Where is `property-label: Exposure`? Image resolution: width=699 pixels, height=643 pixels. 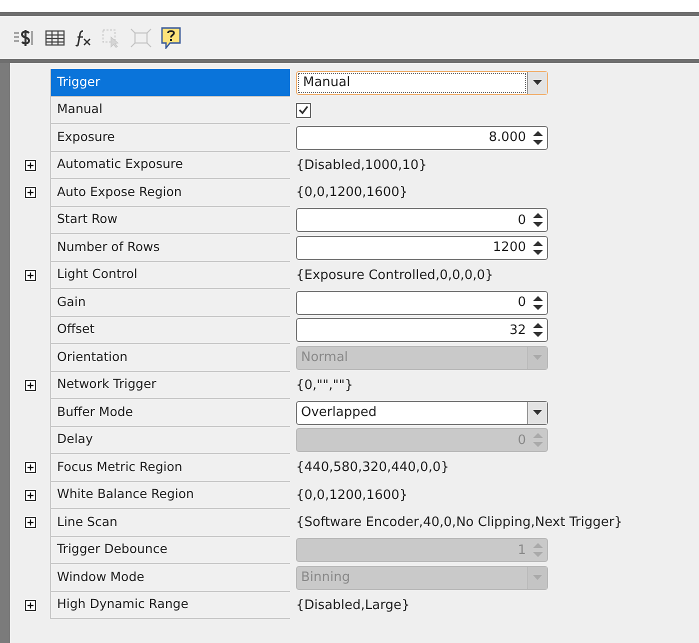 property-label: Exposure is located at coordinates (170, 138).